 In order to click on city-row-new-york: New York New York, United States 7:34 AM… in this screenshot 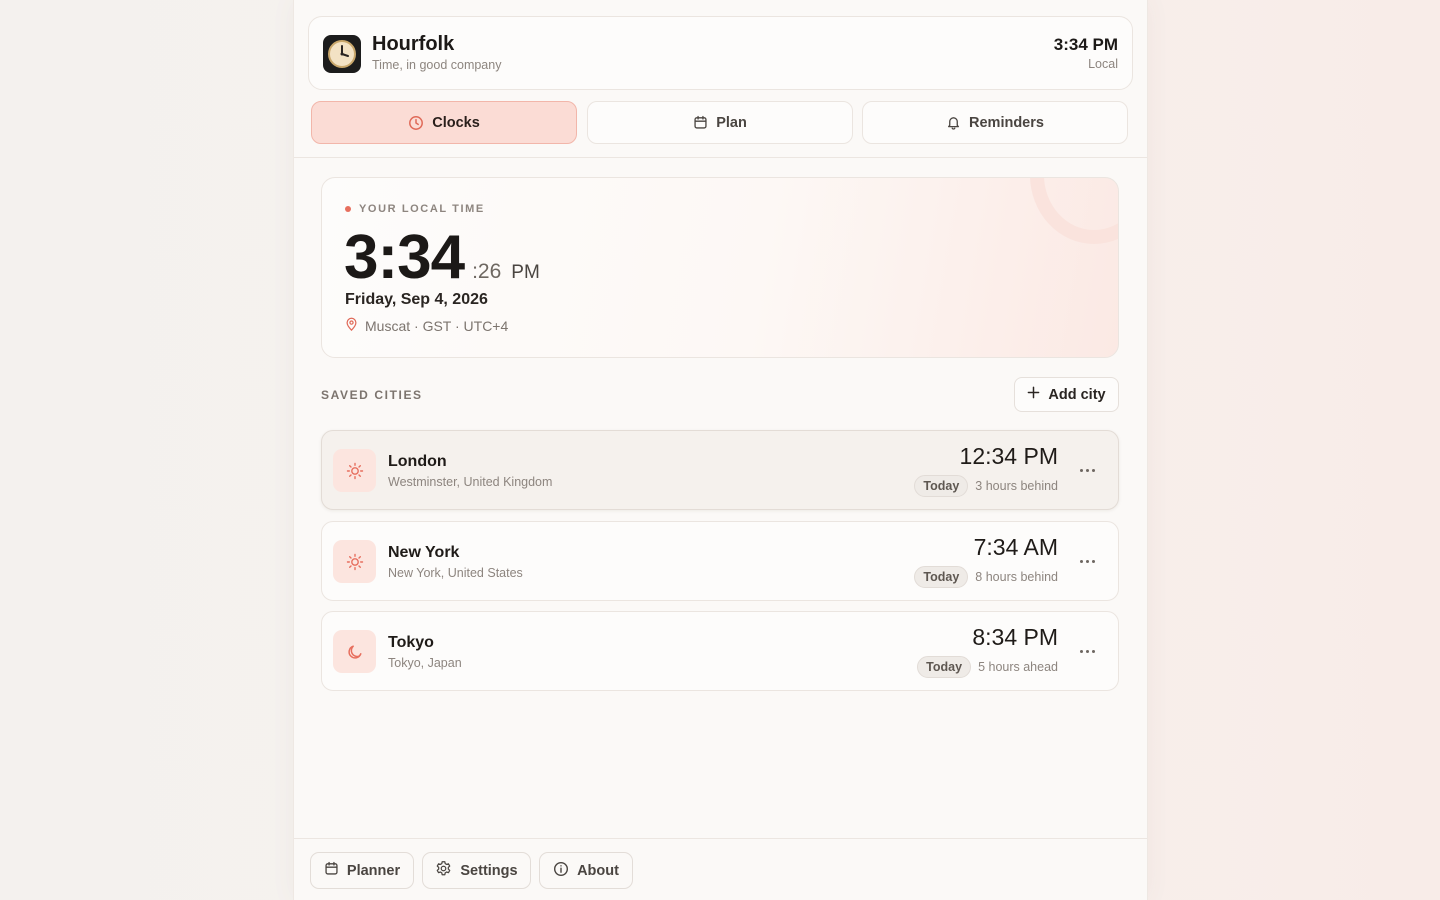, I will do `click(720, 561)`.